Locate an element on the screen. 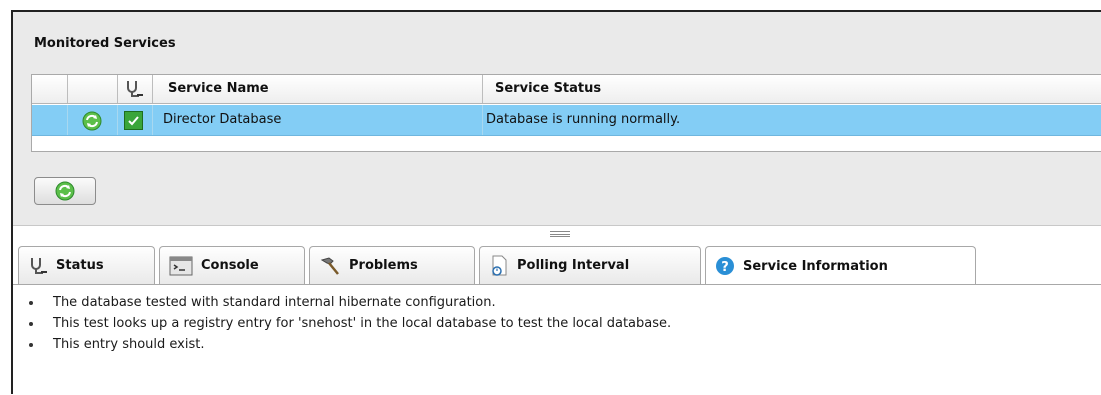  tab-label: Problems is located at coordinates (383, 265).